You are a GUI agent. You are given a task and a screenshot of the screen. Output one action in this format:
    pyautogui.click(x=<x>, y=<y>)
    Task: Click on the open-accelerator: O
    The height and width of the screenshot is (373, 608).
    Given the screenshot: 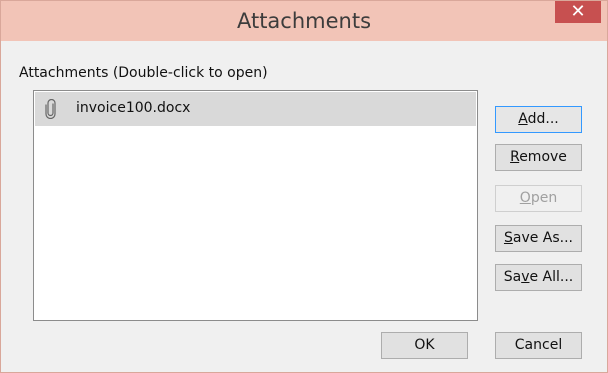 What is the action you would take?
    pyautogui.click(x=525, y=198)
    